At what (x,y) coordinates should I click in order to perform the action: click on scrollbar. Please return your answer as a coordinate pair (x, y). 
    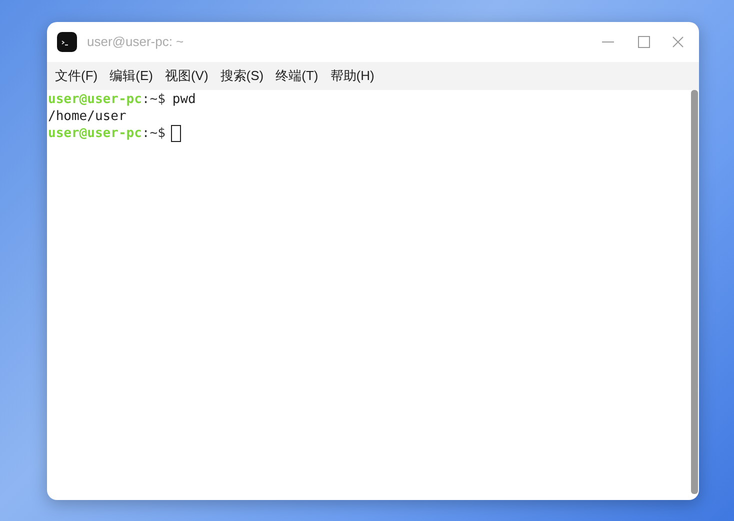
    Looking at the image, I should click on (694, 292).